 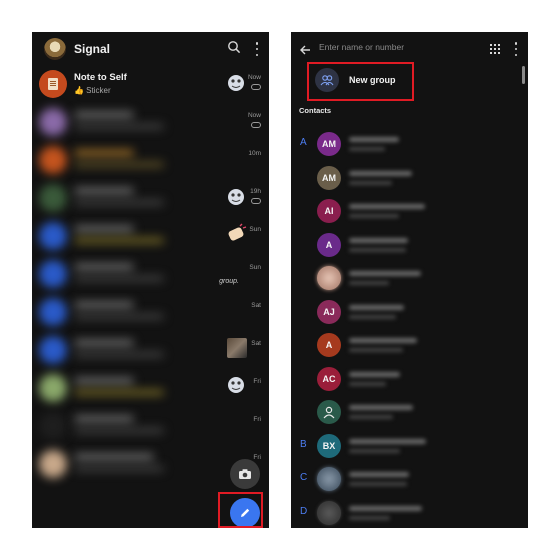 What do you see at coordinates (304, 511) in the screenshot?
I see `section-letter: D` at bounding box center [304, 511].